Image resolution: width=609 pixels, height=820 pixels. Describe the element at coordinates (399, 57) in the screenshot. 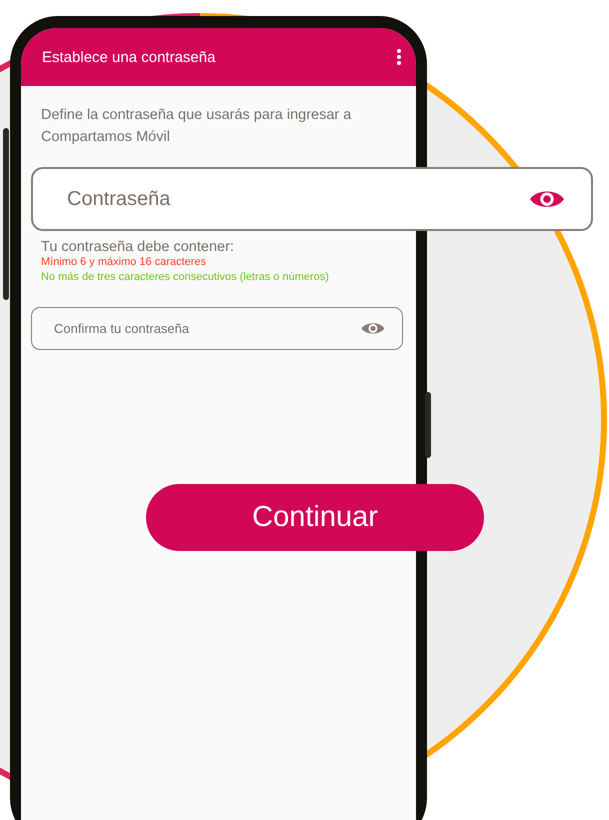

I see `more-menu-icon` at that location.